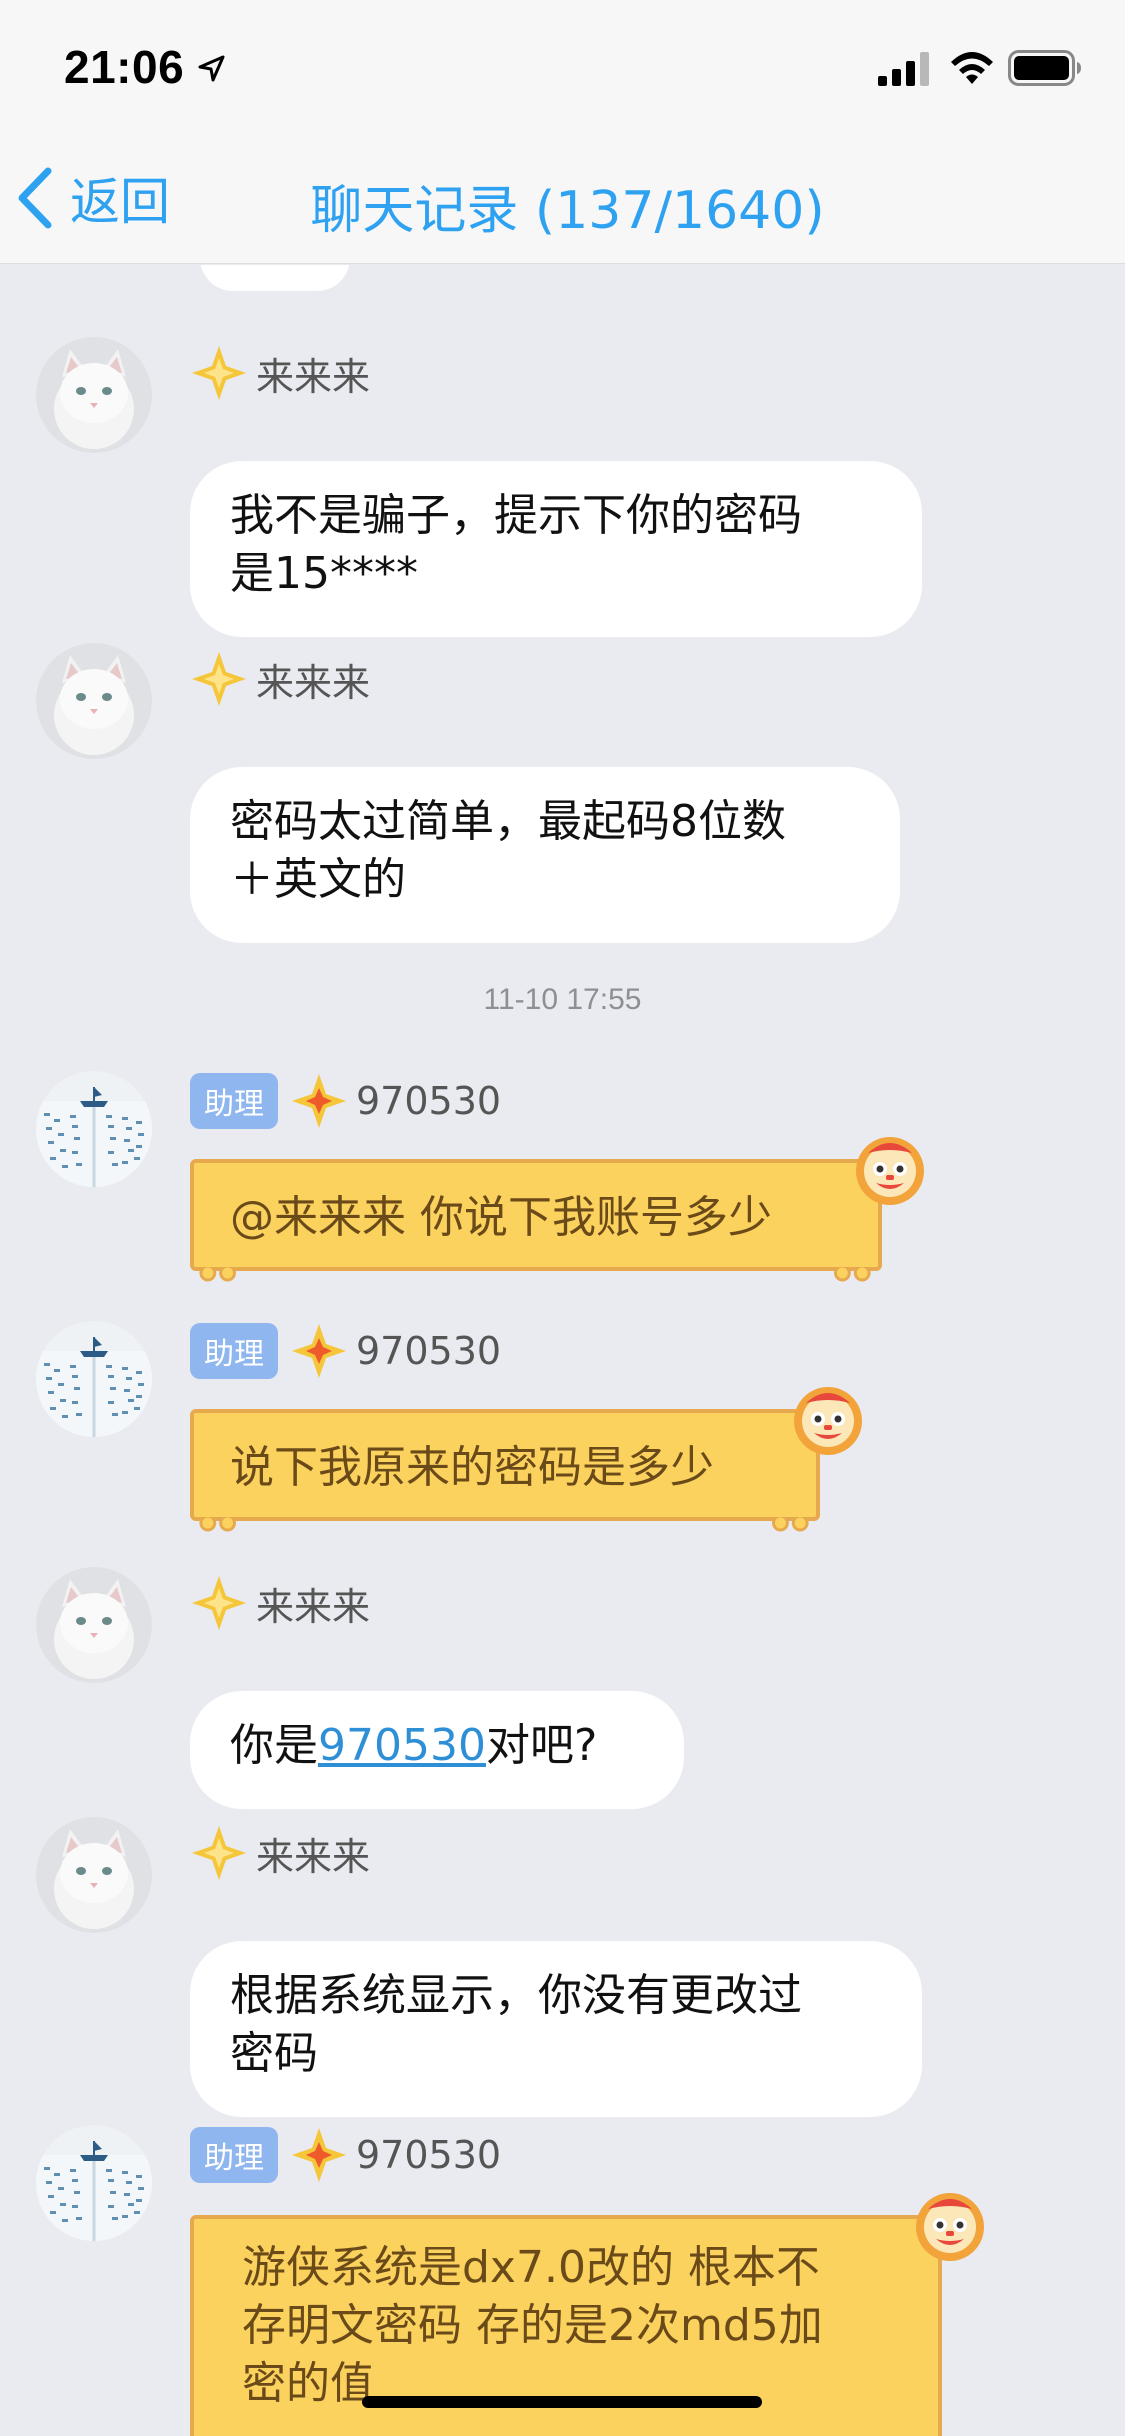 The width and height of the screenshot is (1125, 2436). Describe the element at coordinates (556, 549) in the screenshot. I see `message-bubble: 我不是骗子，提示下你的密码 是15****` at that location.